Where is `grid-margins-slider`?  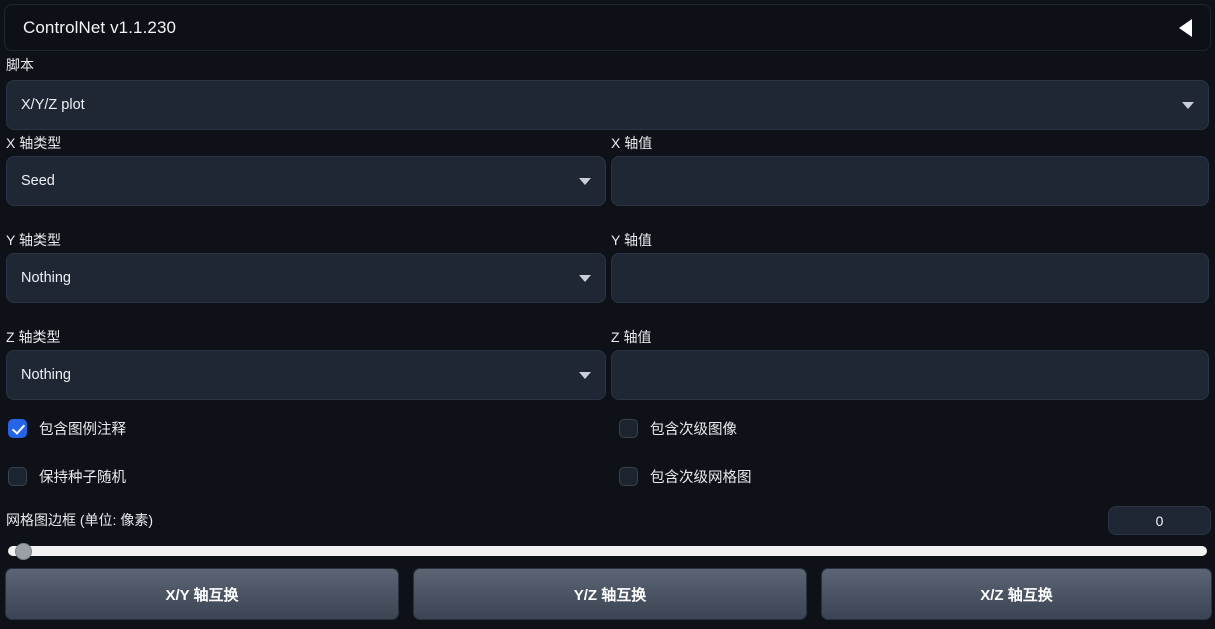
grid-margins-slider is located at coordinates (607, 551).